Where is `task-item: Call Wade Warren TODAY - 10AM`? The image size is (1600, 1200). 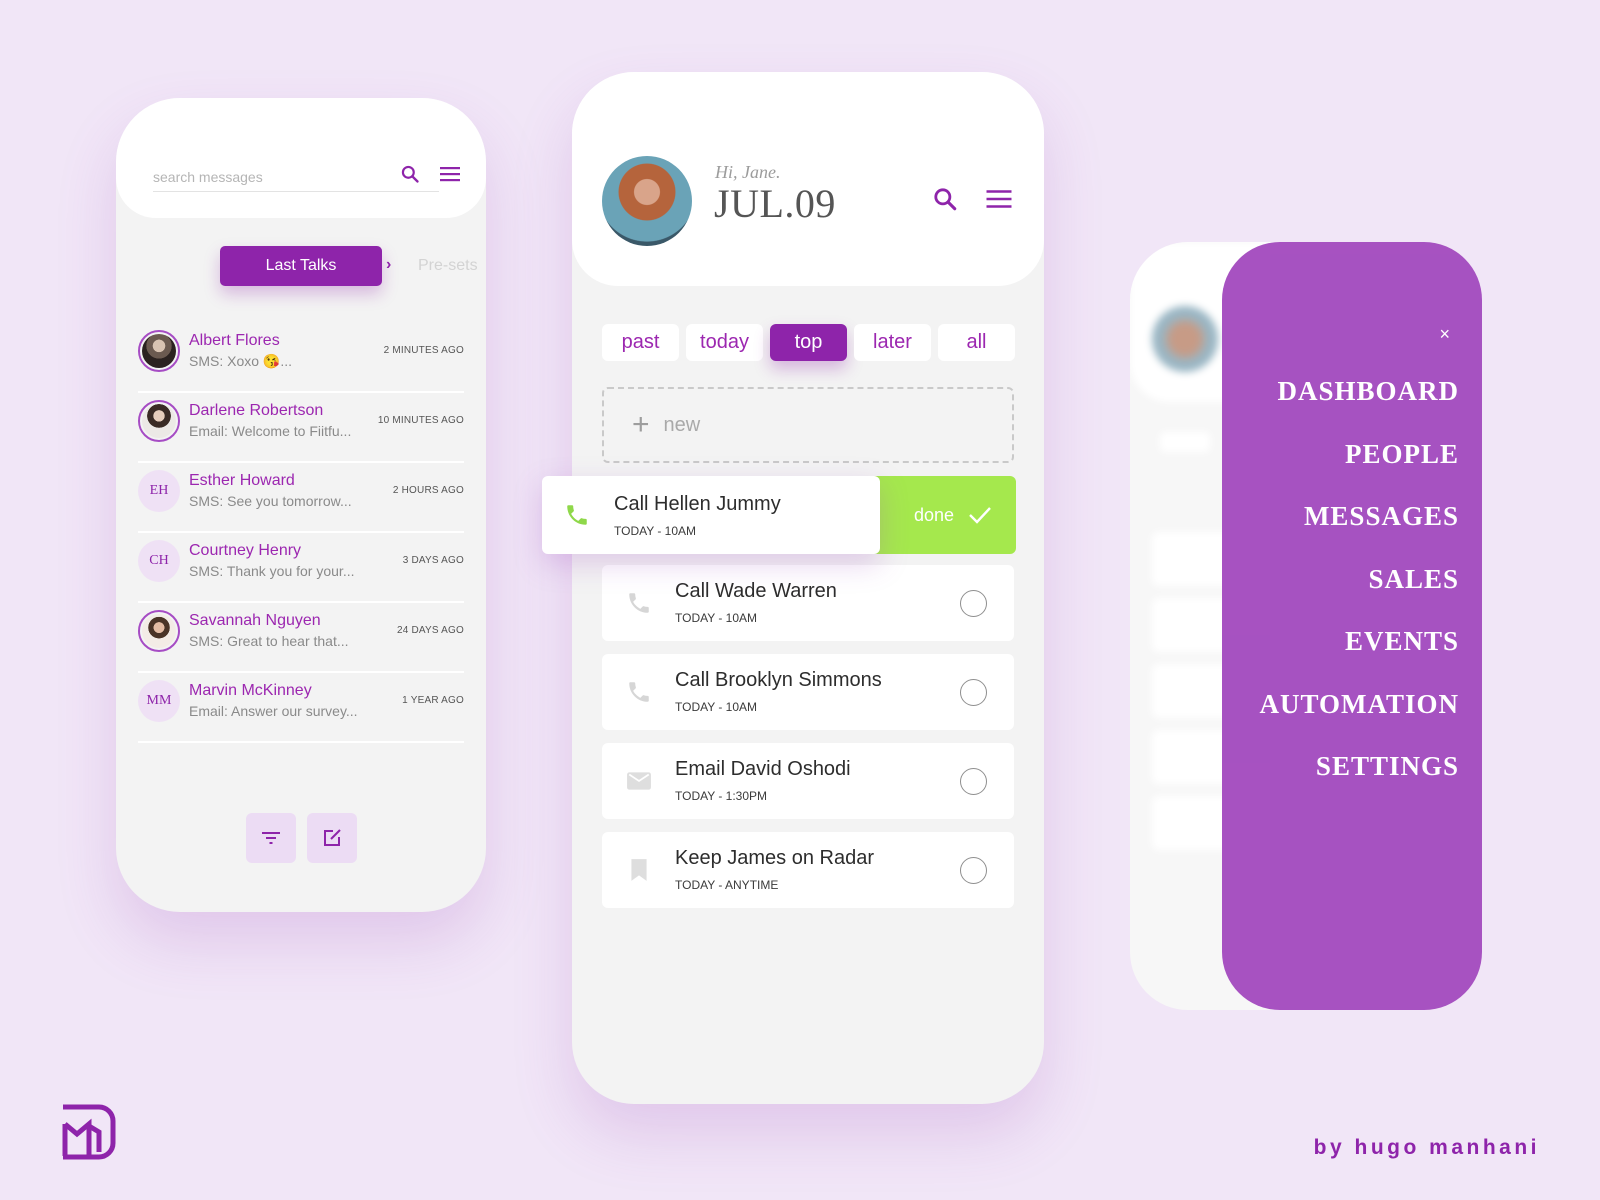 task-item: Call Wade Warren TODAY - 10AM is located at coordinates (808, 603).